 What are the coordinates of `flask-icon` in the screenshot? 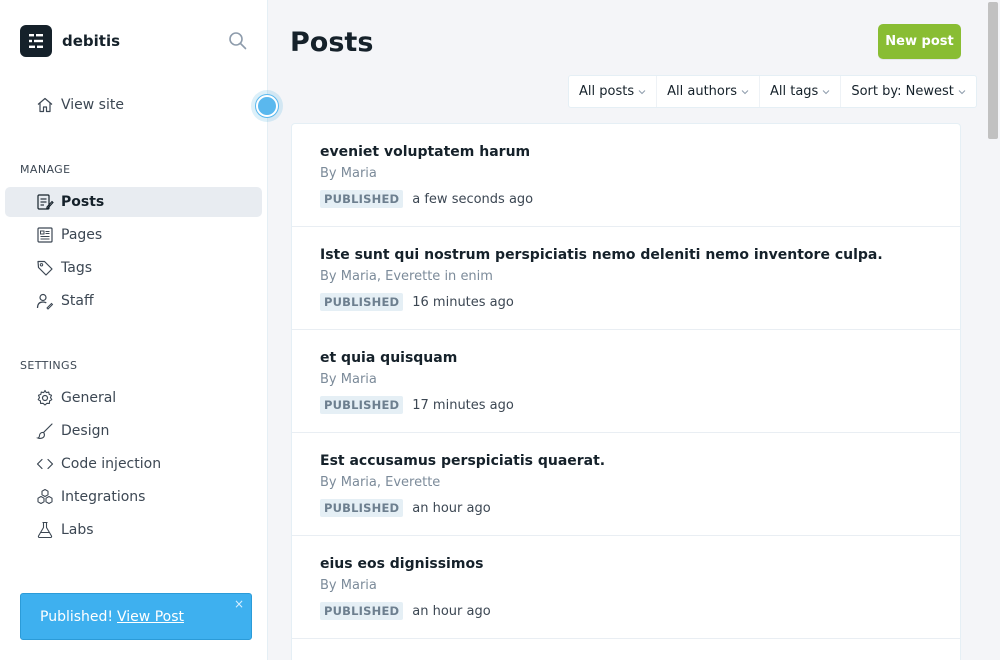 It's located at (45, 530).